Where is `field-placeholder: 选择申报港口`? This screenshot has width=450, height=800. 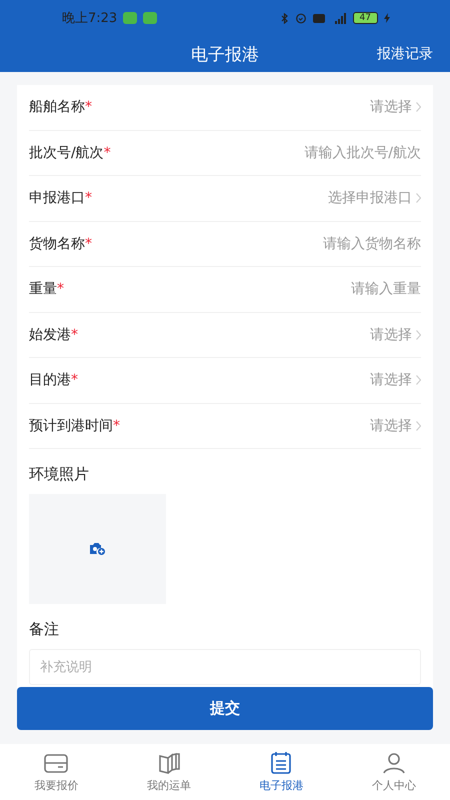
field-placeholder: 选择申报港口 is located at coordinates (370, 198).